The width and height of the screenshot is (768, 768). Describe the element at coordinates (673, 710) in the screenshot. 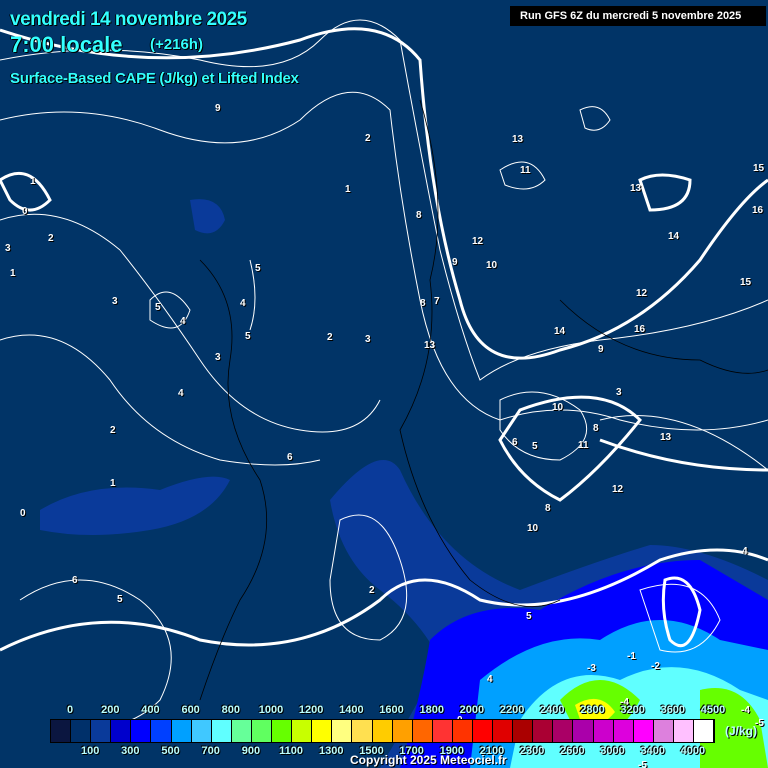

I see `colorbar-tick-label: 3600` at that location.